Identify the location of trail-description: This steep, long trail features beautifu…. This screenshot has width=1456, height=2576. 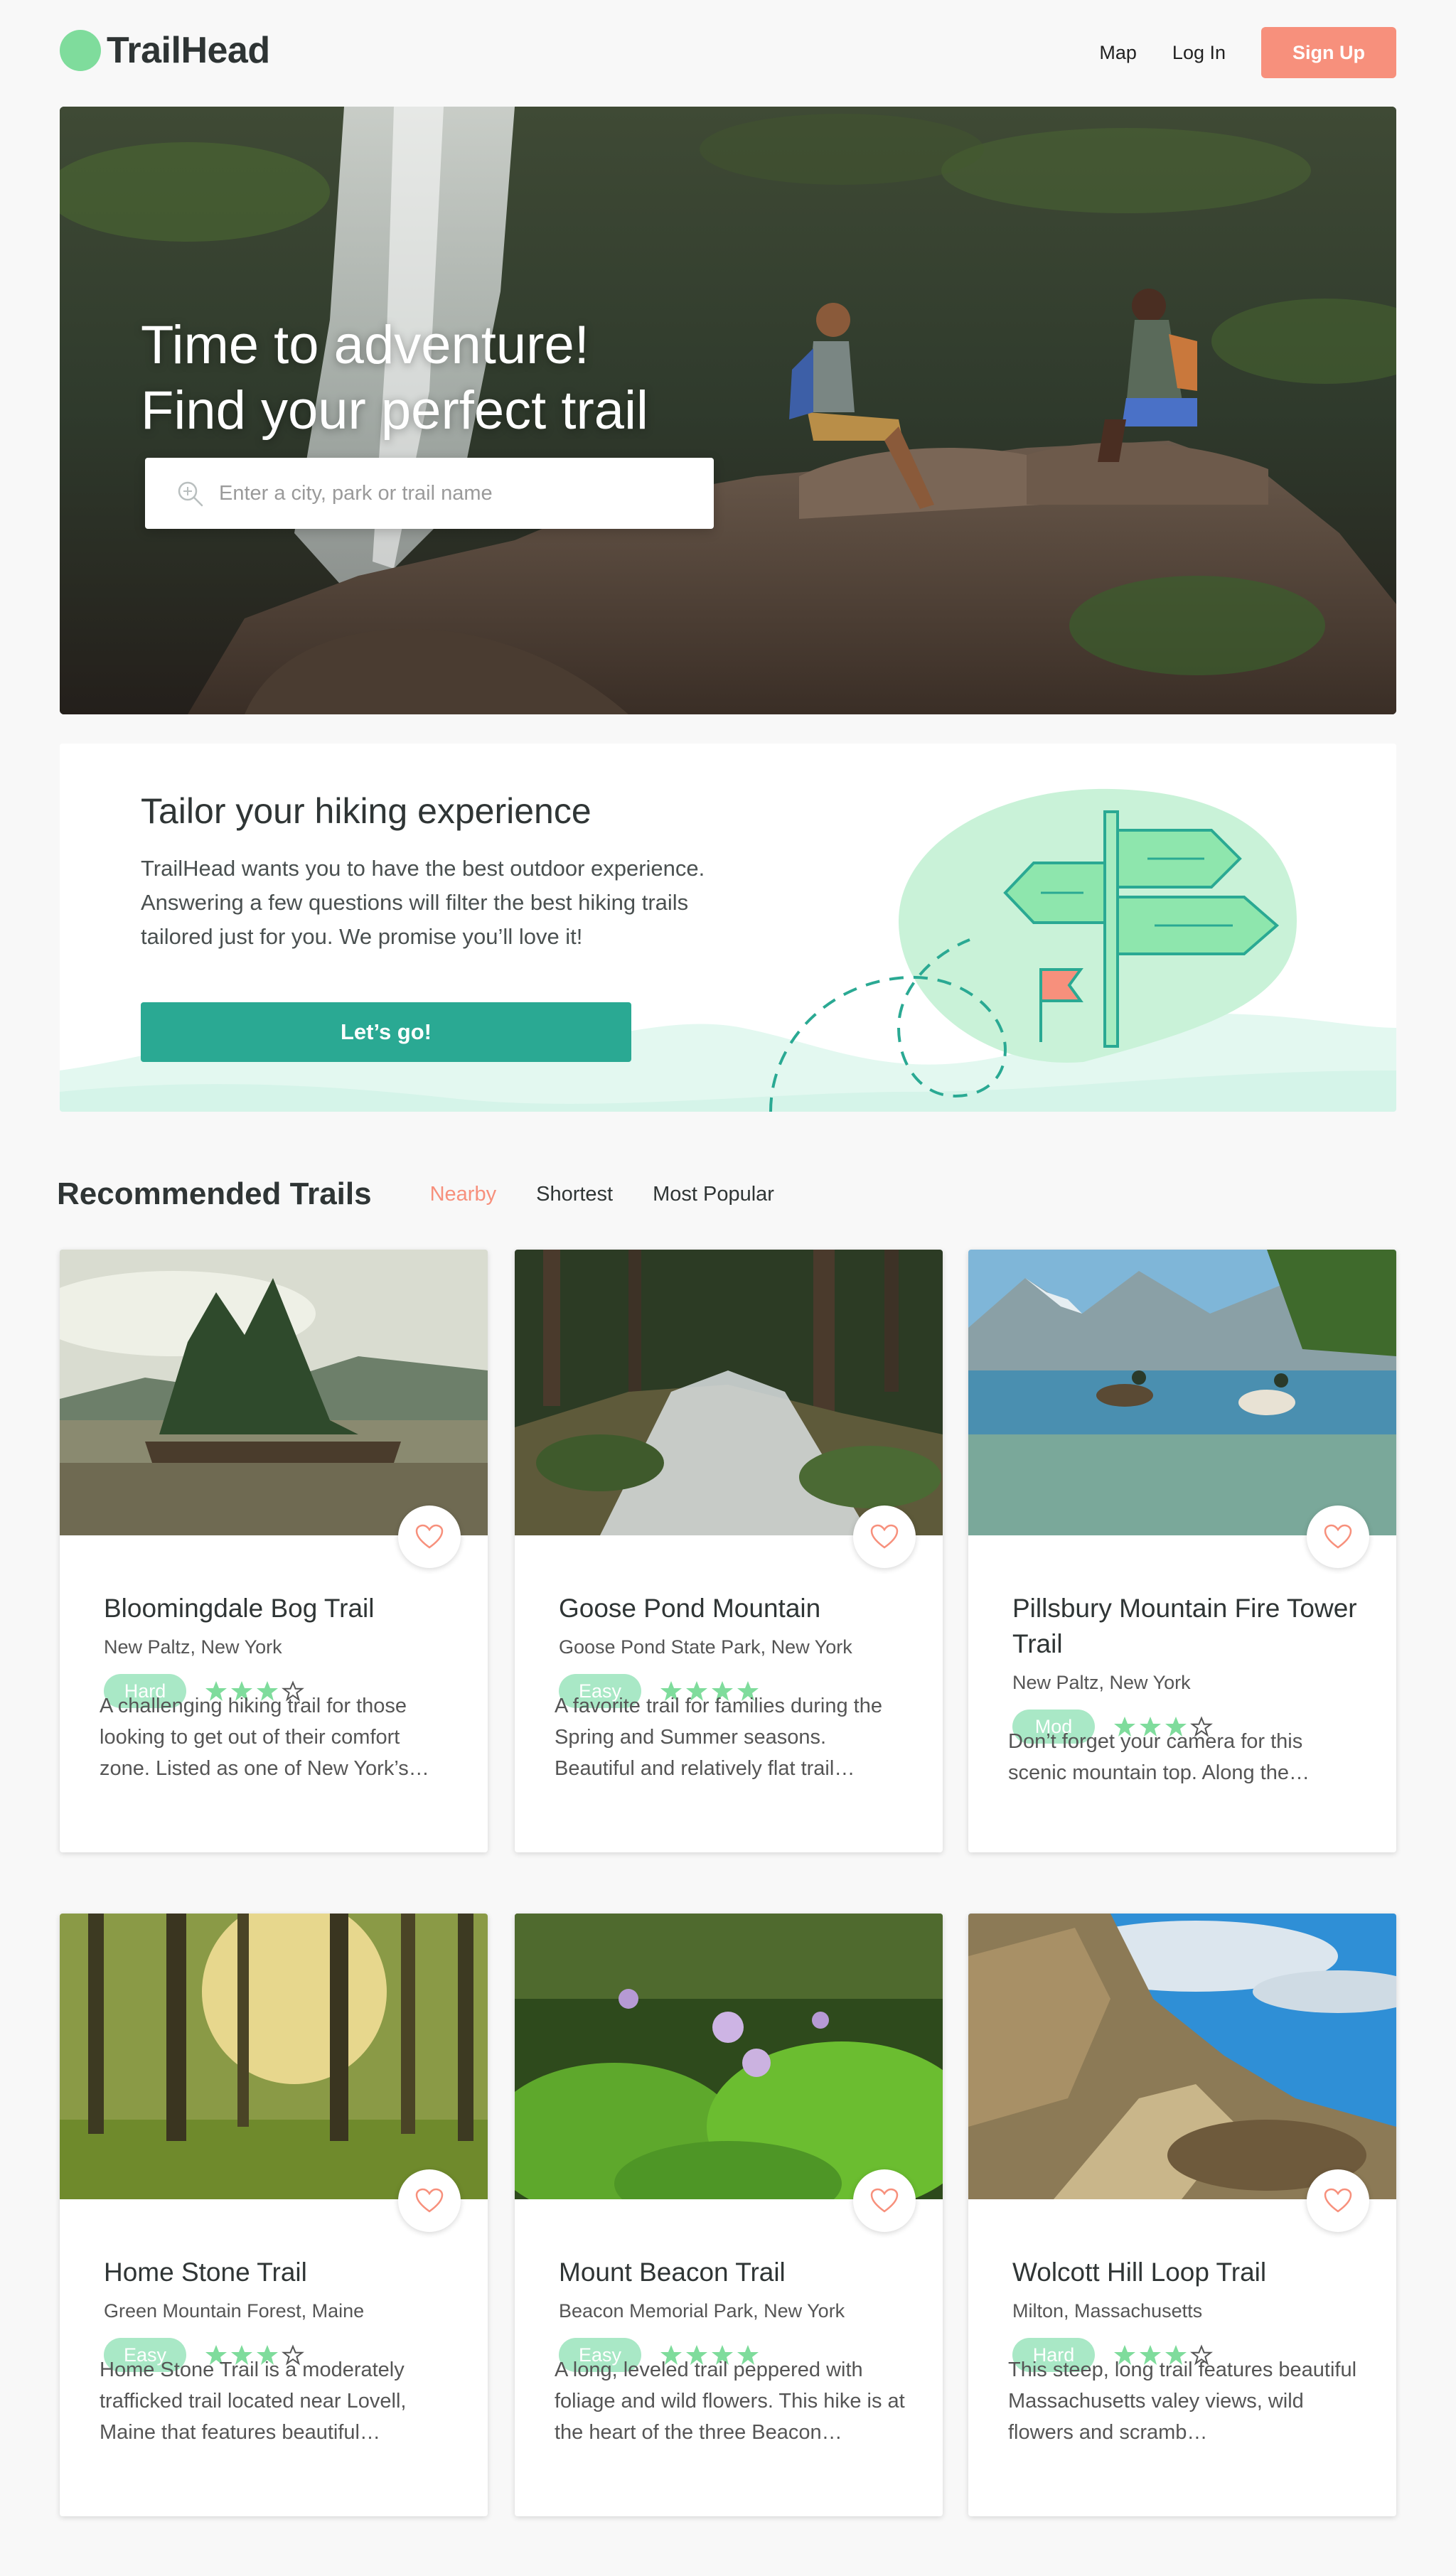
(1183, 2401).